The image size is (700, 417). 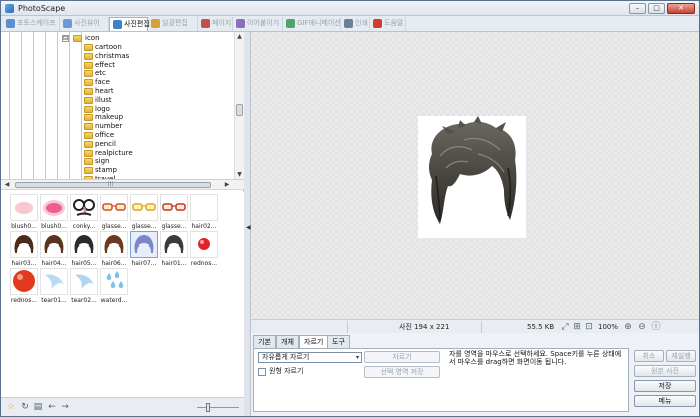 What do you see at coordinates (88, 109) in the screenshot?
I see `folder-icon` at bounding box center [88, 109].